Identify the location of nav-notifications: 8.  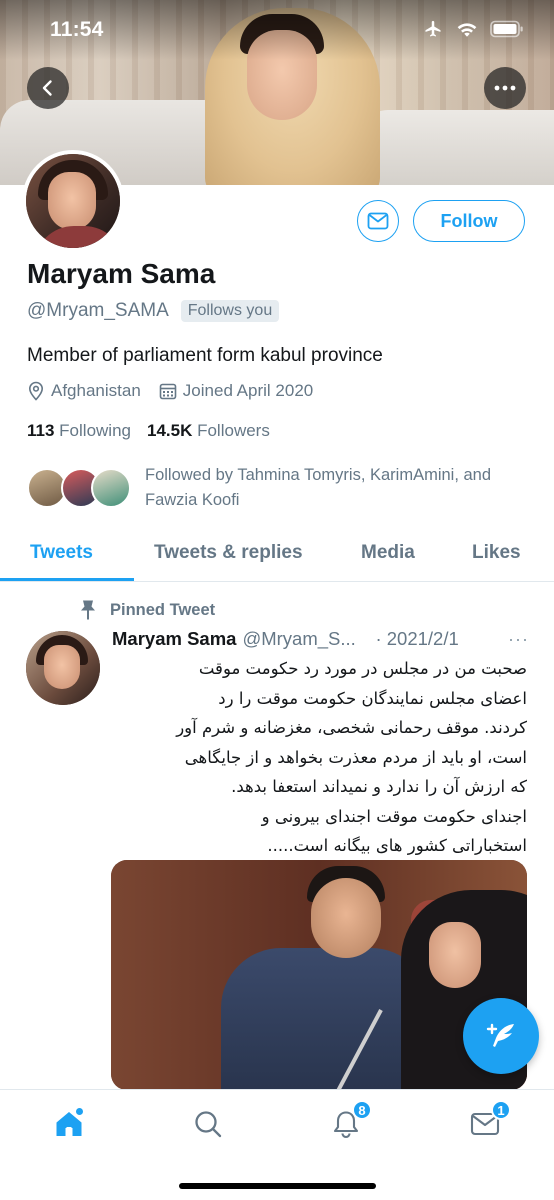
(349, 1122).